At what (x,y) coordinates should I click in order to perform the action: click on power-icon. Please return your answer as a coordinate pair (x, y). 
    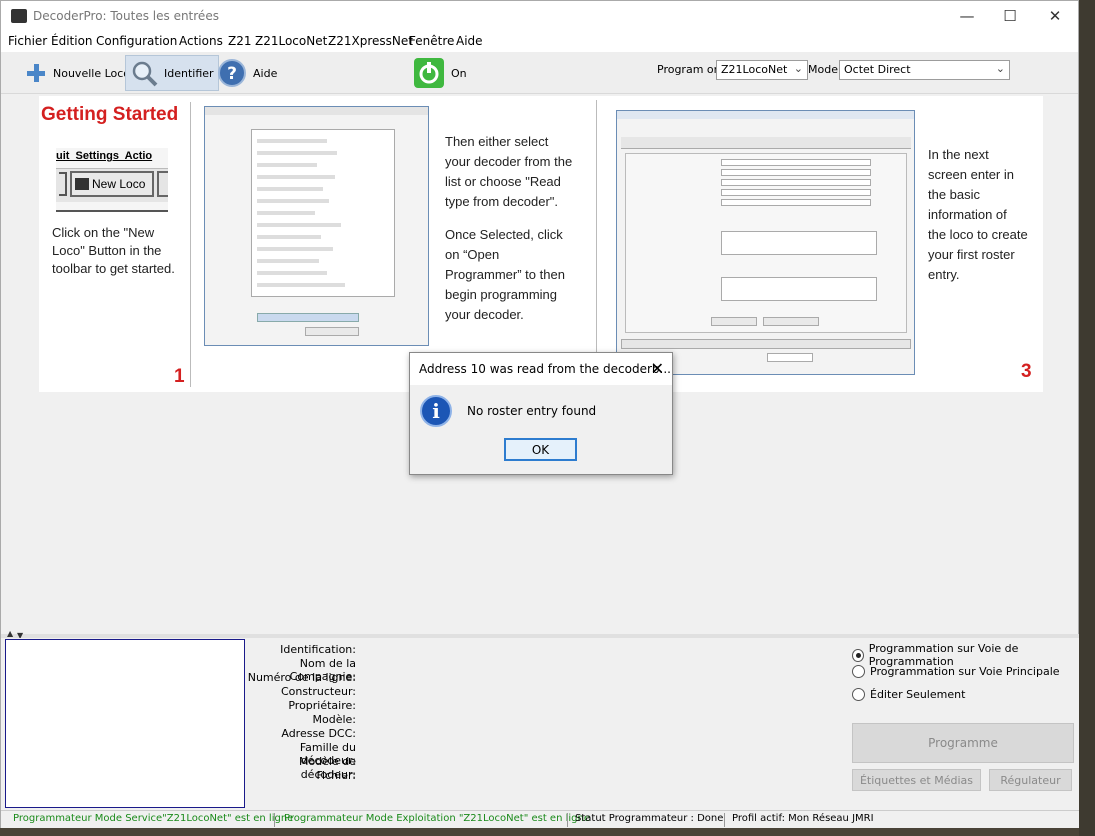
    Looking at the image, I should click on (429, 73).